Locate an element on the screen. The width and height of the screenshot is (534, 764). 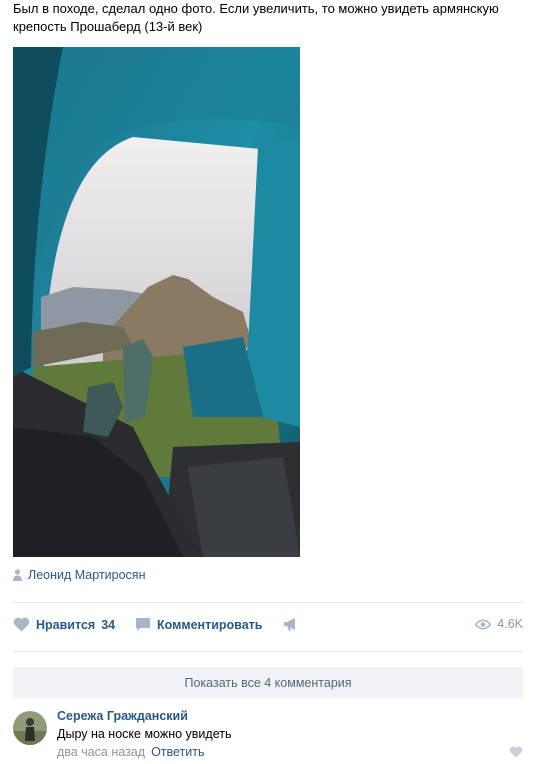
comment-label: Комментировать is located at coordinates (210, 624).